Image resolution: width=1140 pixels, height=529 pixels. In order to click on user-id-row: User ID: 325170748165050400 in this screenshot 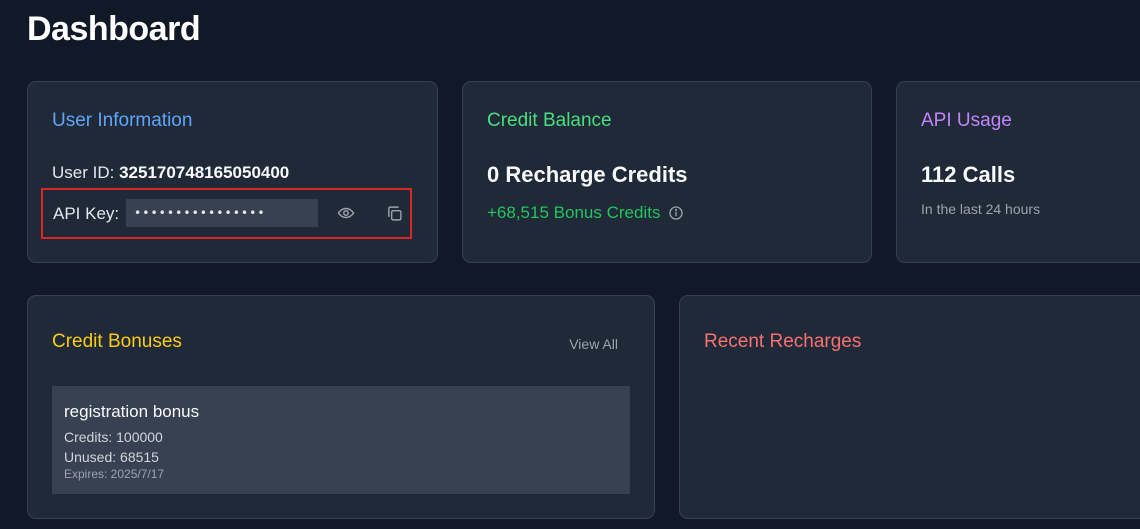, I will do `click(170, 173)`.